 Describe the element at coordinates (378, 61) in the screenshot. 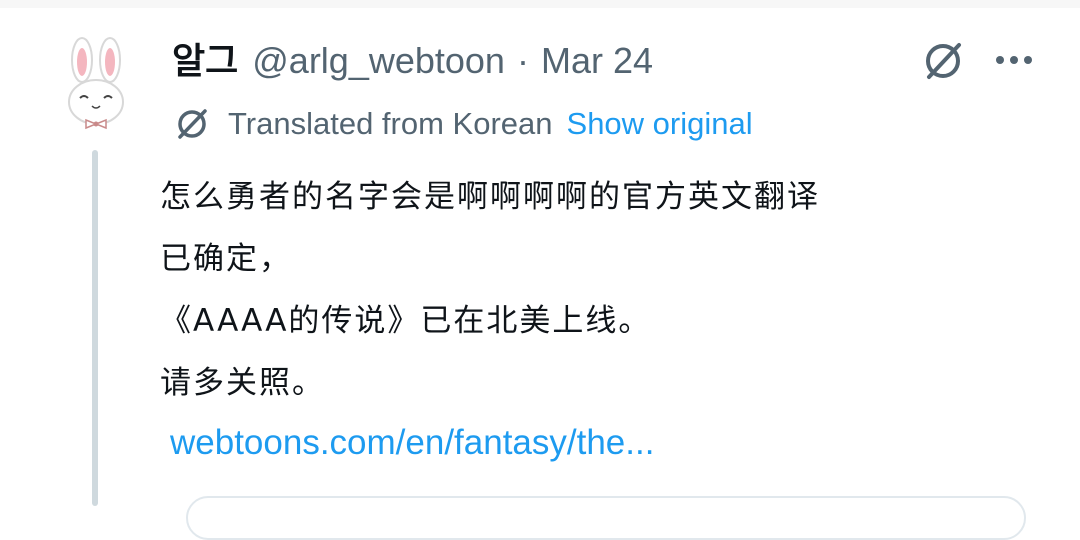

I see `author-handle: @arlg_webtoon` at that location.